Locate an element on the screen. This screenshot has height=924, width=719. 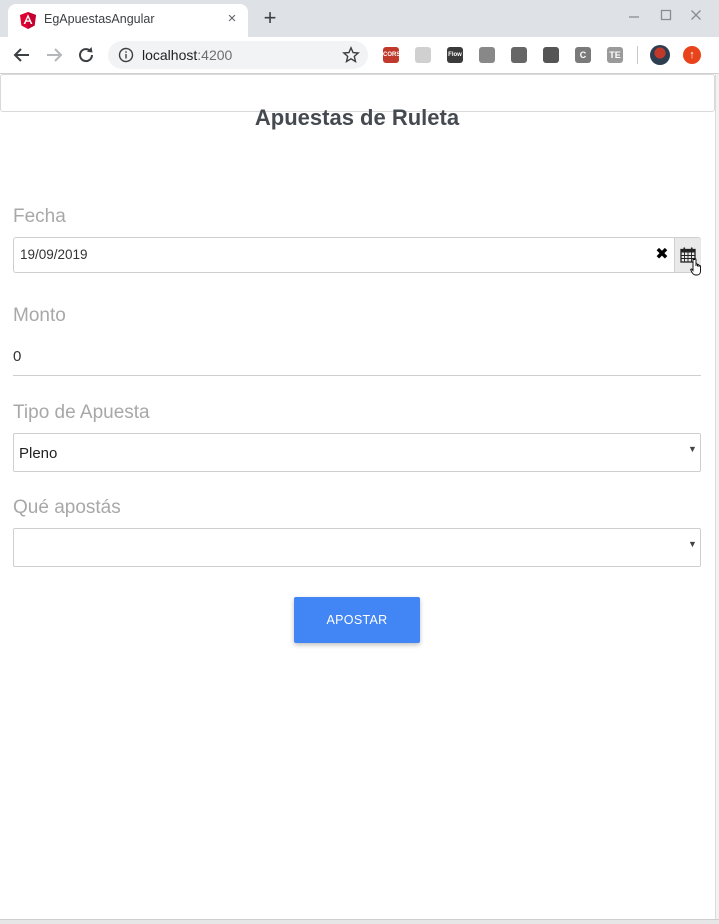
clear-date-icon: ✖ is located at coordinates (662, 255).